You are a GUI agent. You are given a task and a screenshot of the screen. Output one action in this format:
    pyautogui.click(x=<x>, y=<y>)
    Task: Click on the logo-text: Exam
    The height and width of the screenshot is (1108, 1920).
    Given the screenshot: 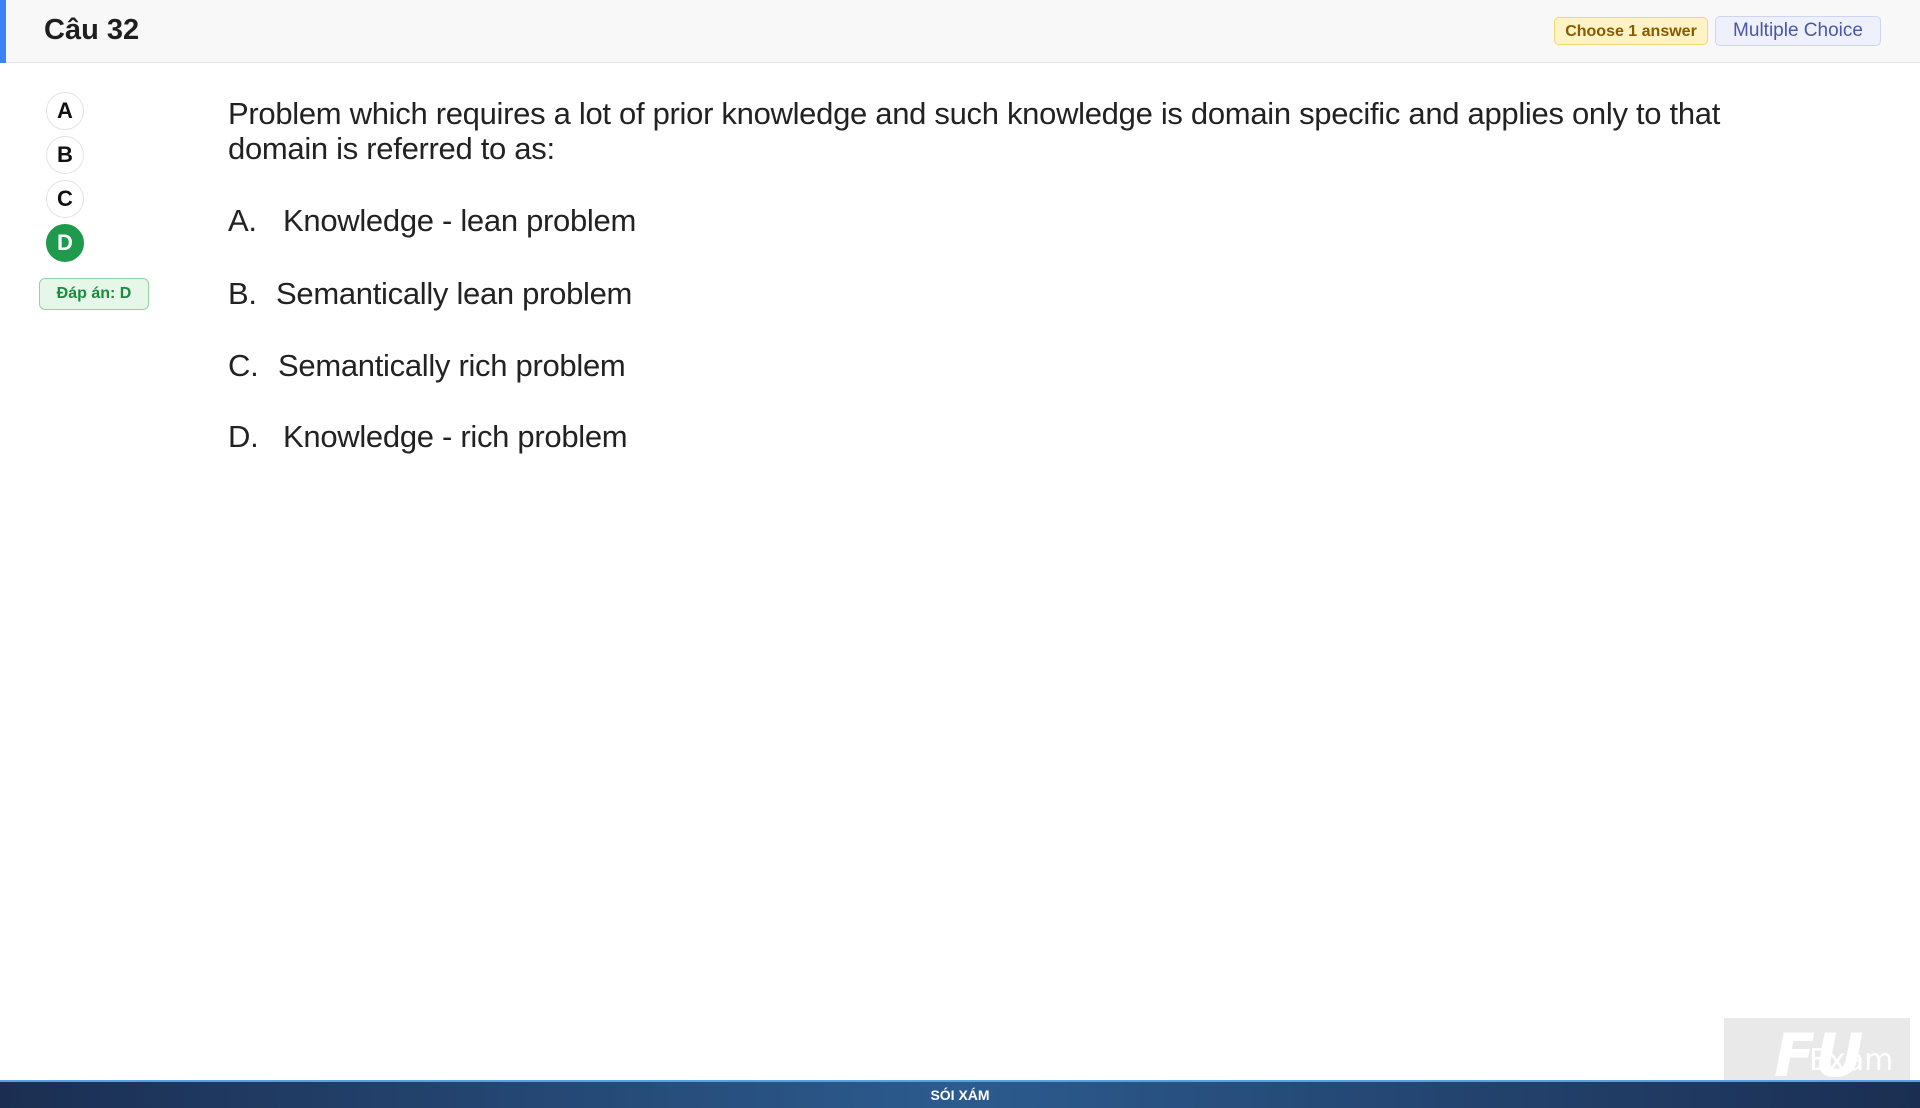 What is the action you would take?
    pyautogui.click(x=1851, y=1060)
    